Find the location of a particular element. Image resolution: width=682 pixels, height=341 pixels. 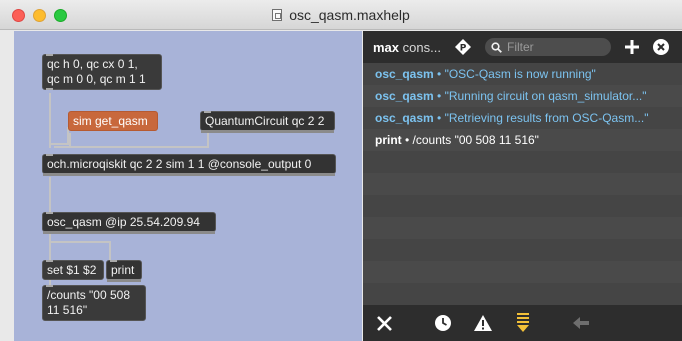

sim-get-qasm-message: sim get_qasm is located at coordinates (113, 121).